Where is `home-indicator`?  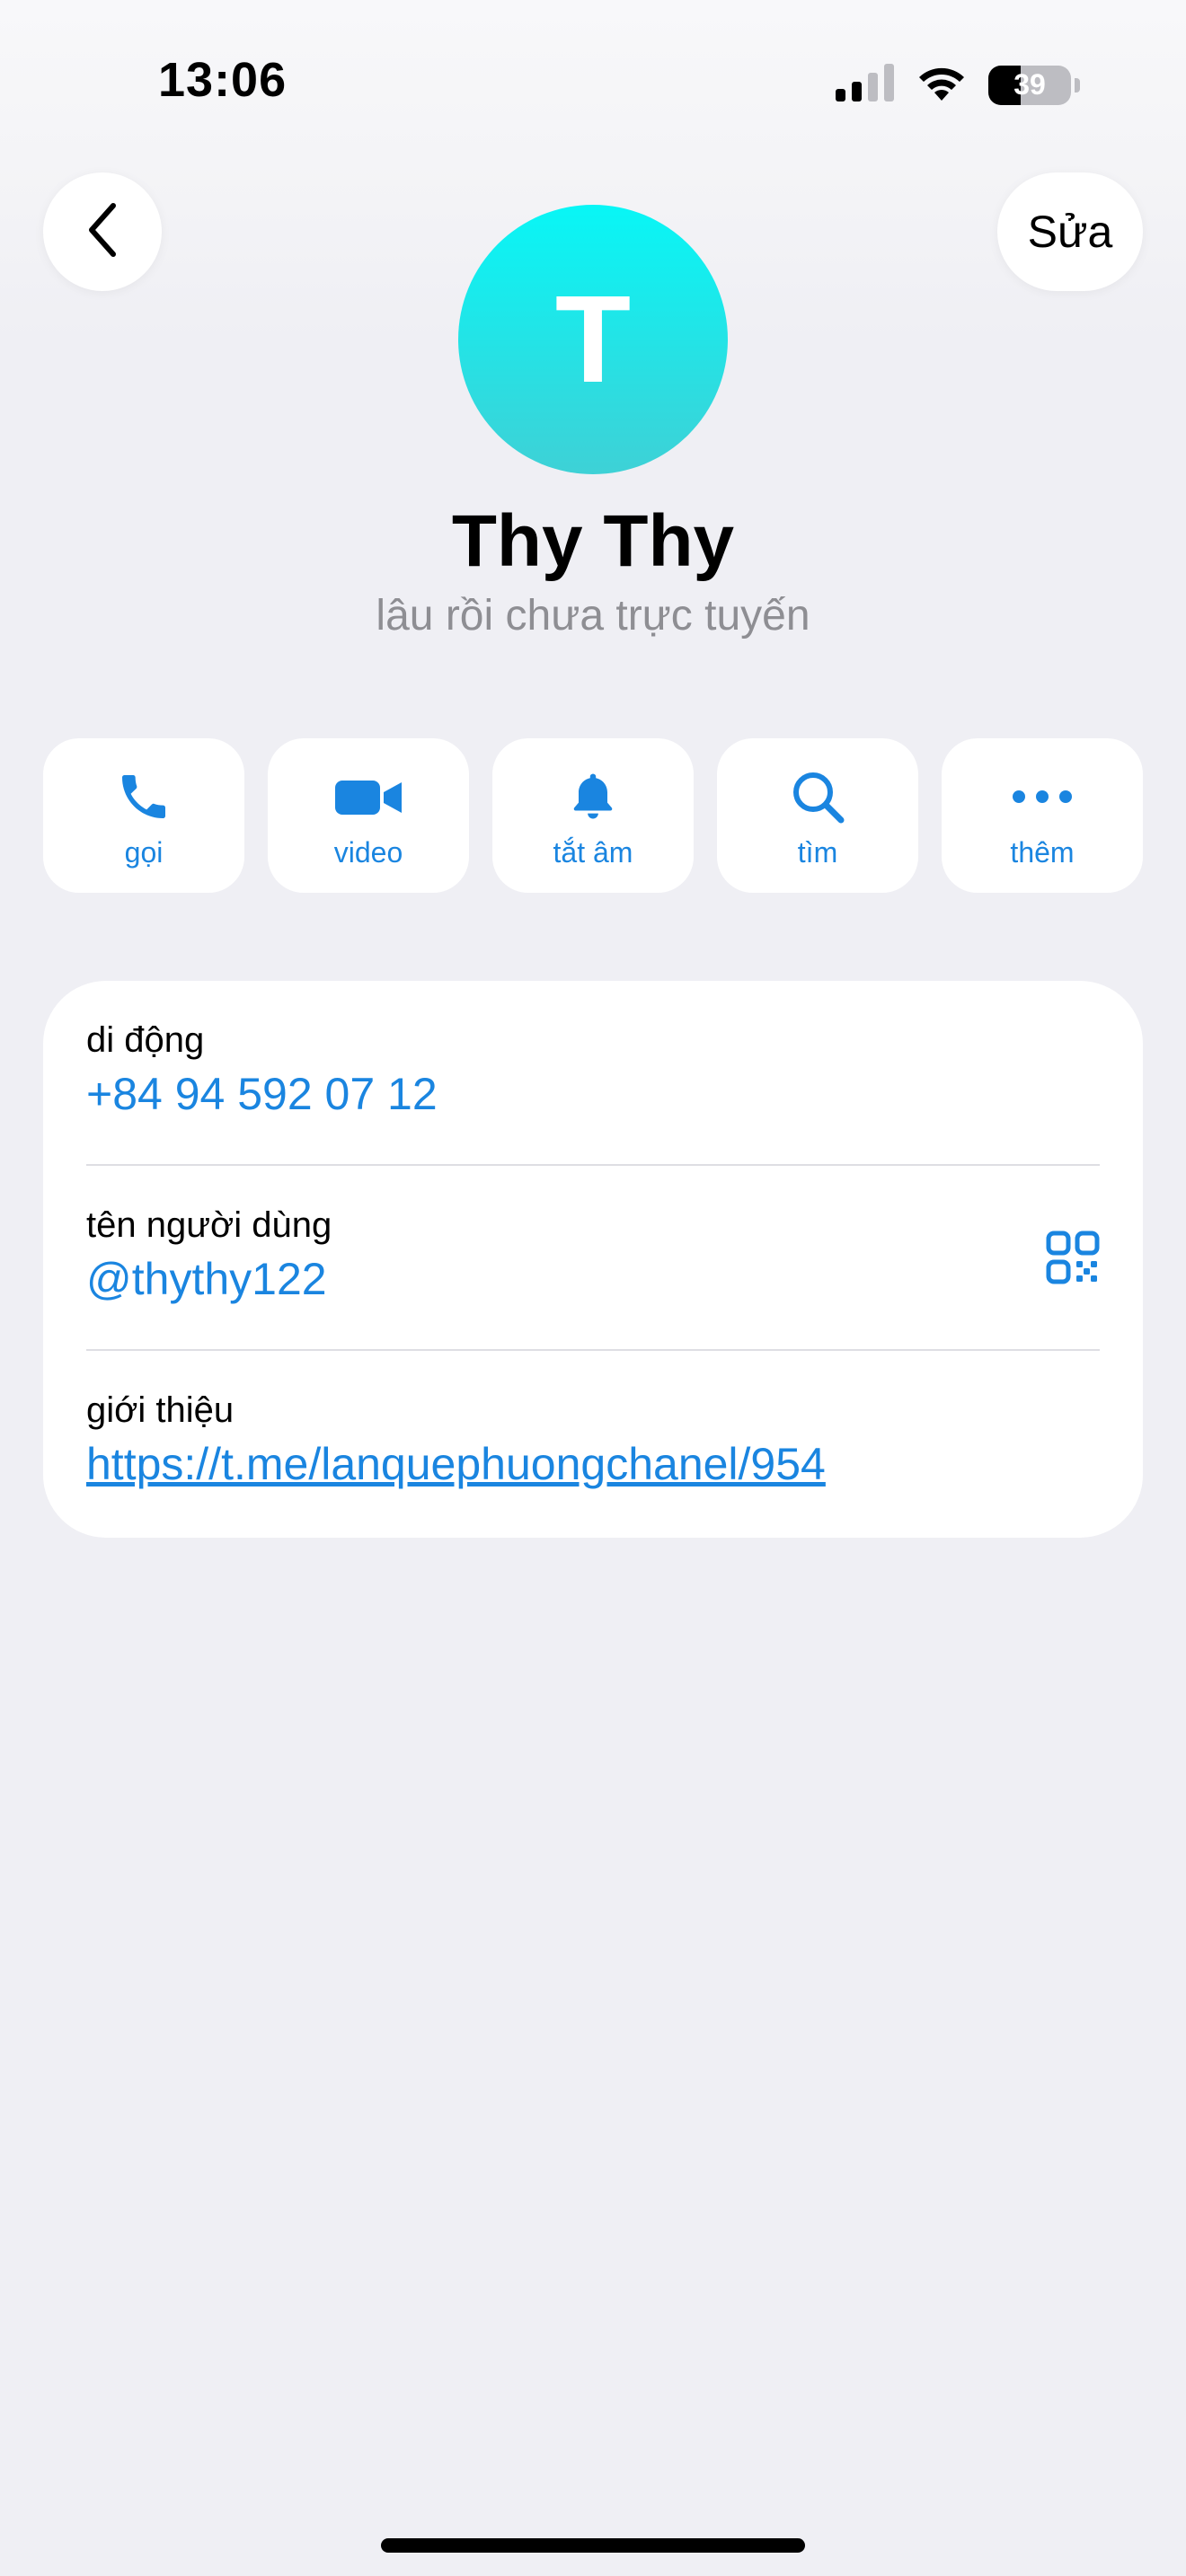
home-indicator is located at coordinates (593, 2545).